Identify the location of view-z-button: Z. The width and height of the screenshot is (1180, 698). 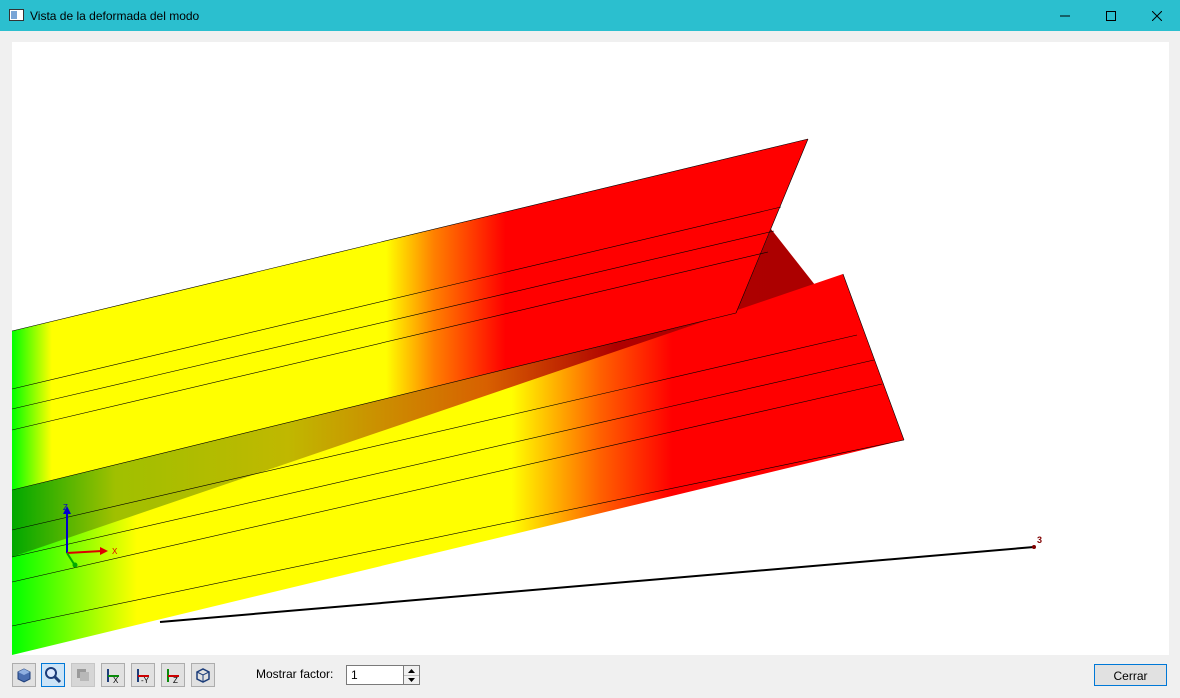
(173, 675).